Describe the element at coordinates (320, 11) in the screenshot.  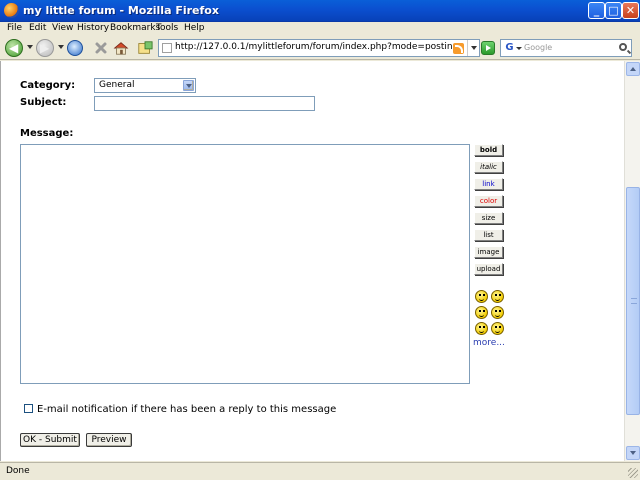
I see `title-bar: my little forum - Mozilla Firefox _ □ ✕` at that location.